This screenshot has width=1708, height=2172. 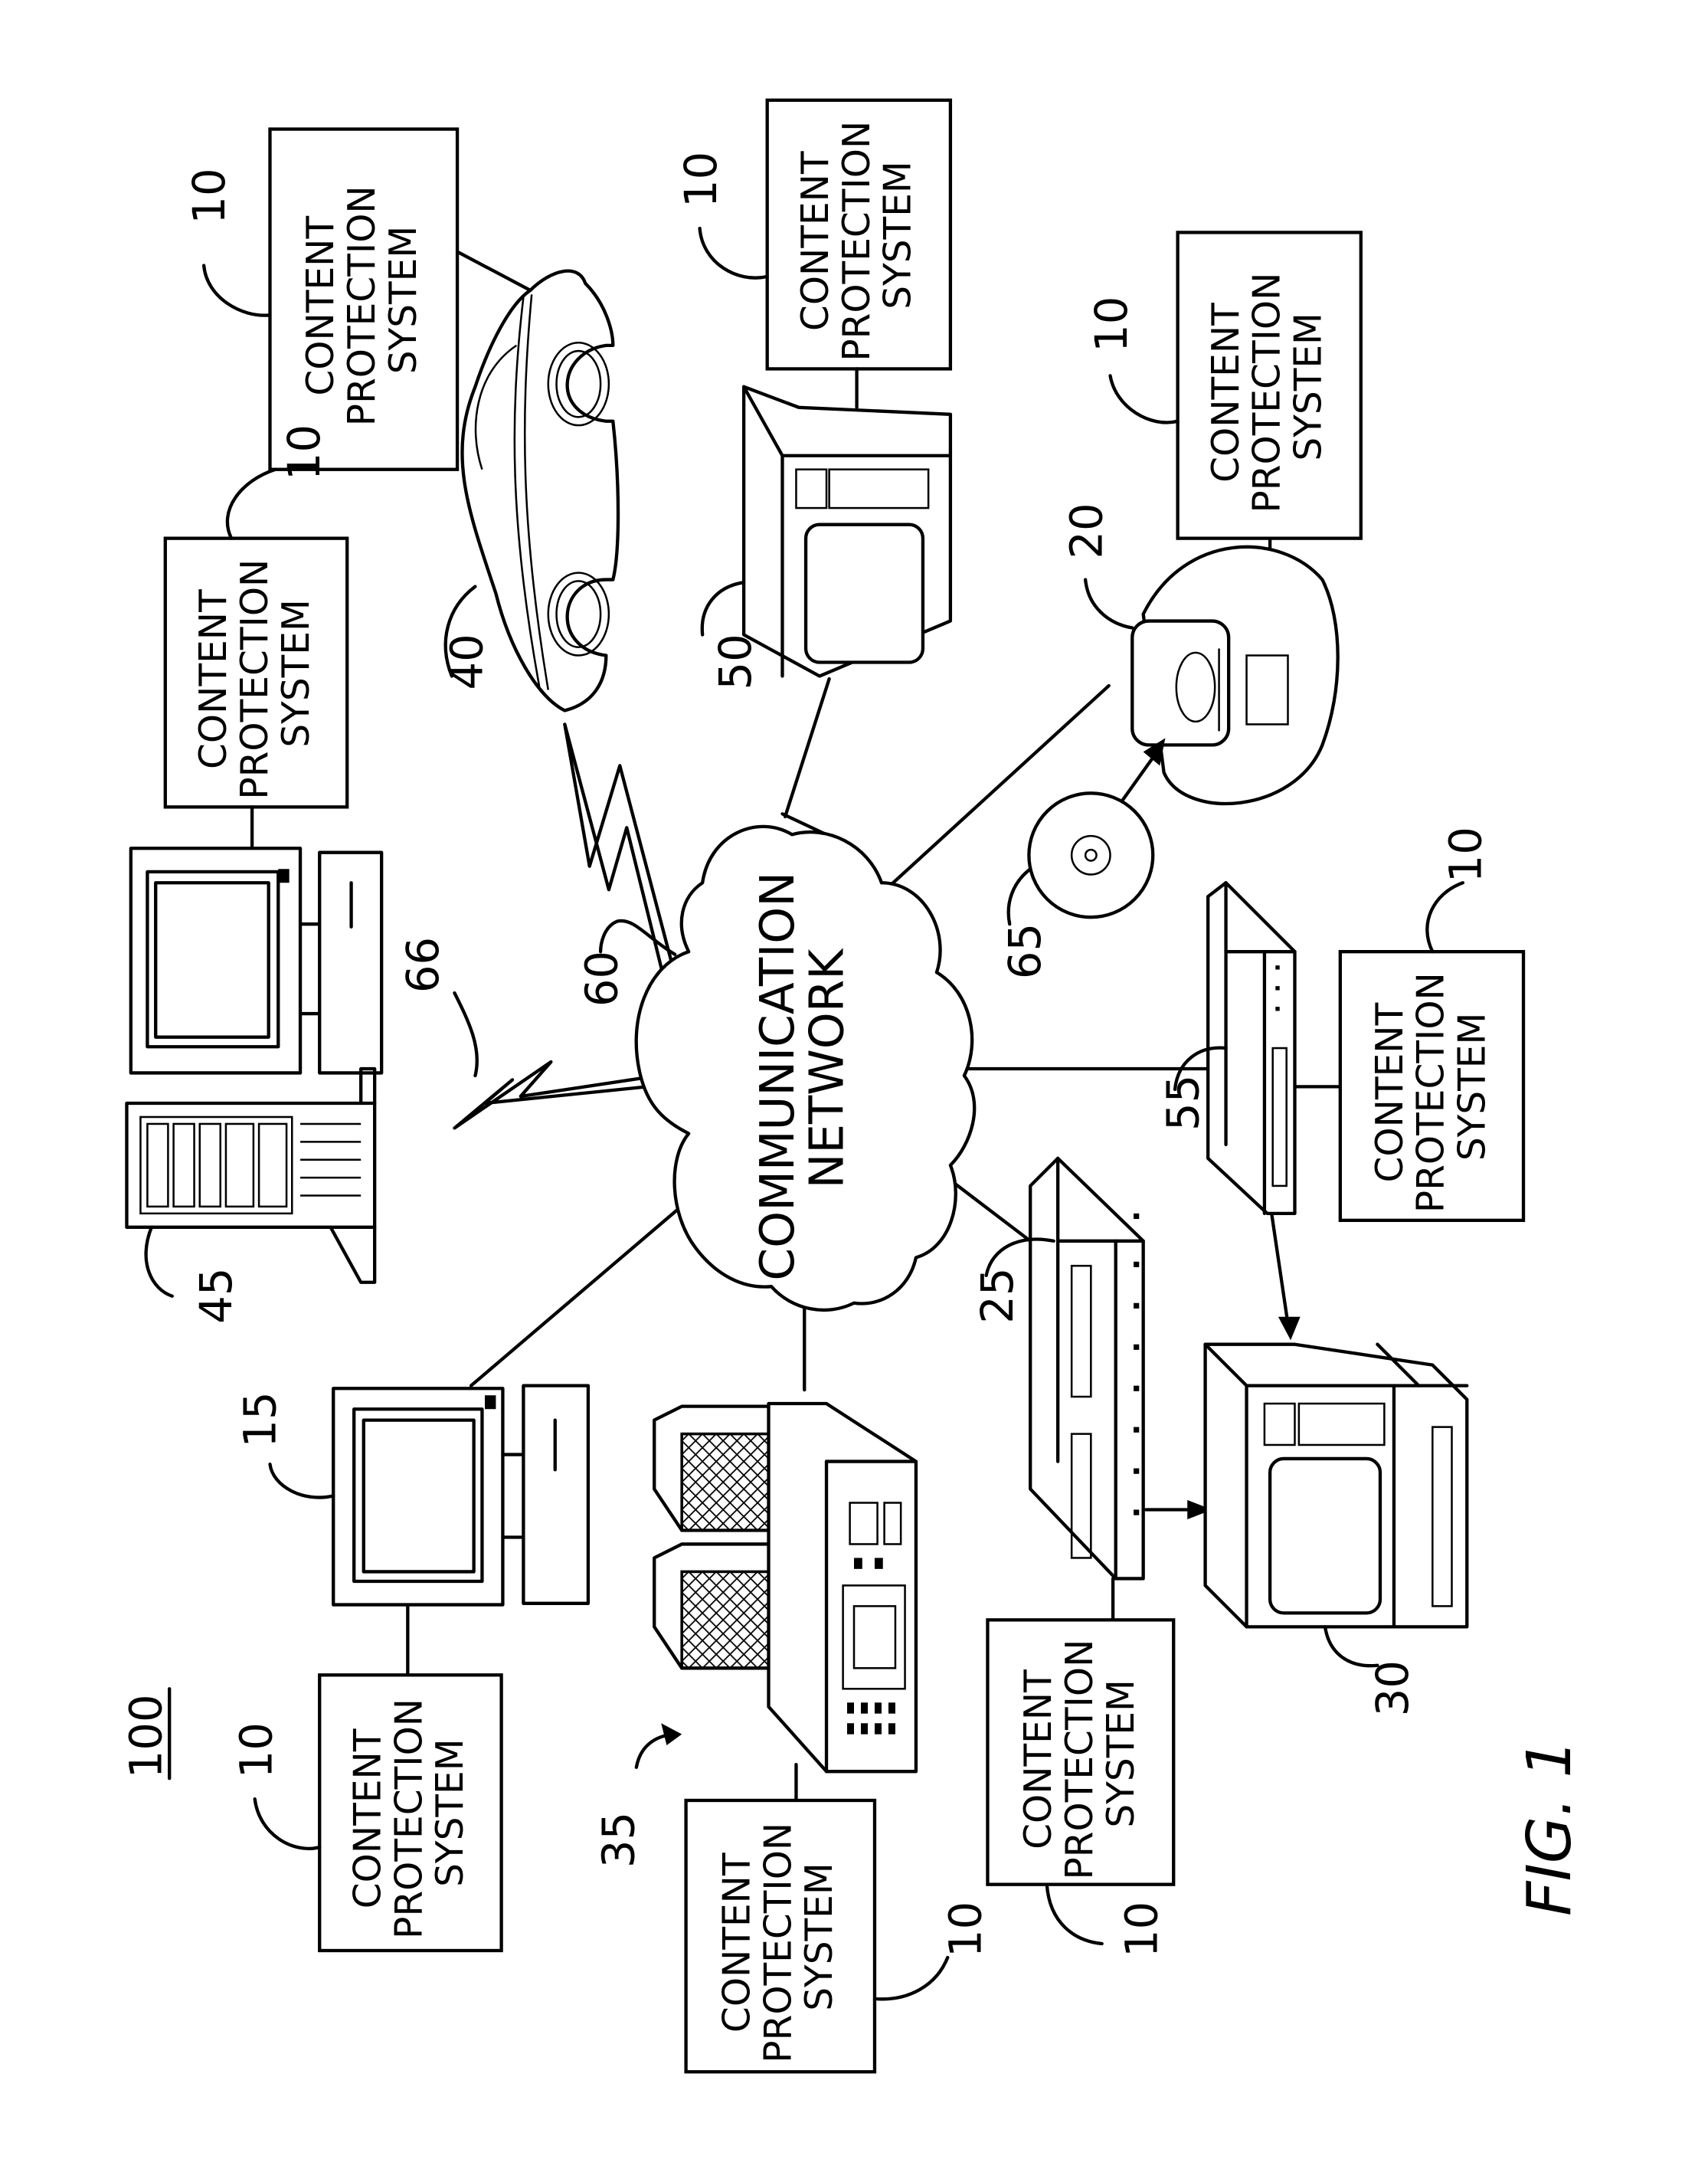 I want to click on network-label-line2: NETWORK, so click(x=828, y=1069).